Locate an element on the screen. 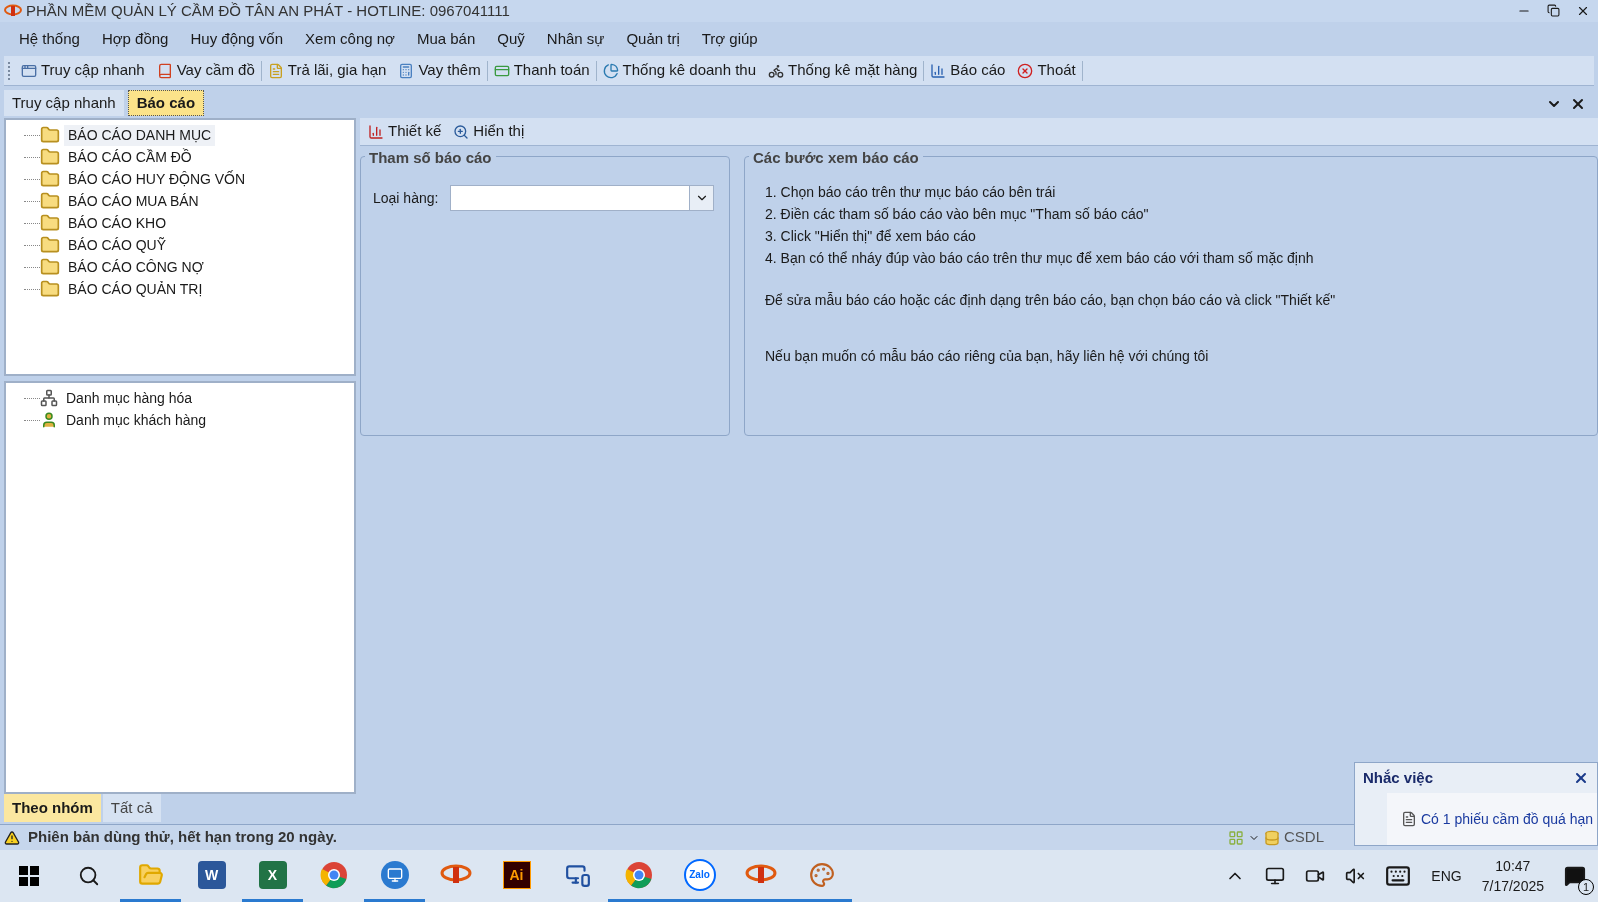 This screenshot has width=1598, height=902. toolbar-button: Hiển thị is located at coordinates (489, 131).